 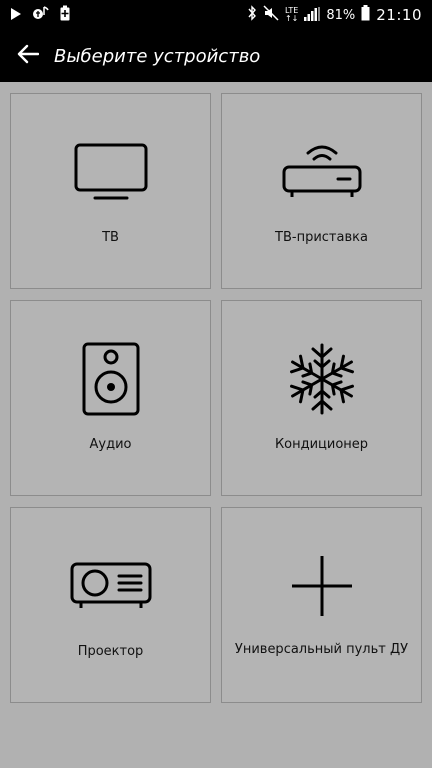 I want to click on bluetooth-icon, so click(x=252, y=15).